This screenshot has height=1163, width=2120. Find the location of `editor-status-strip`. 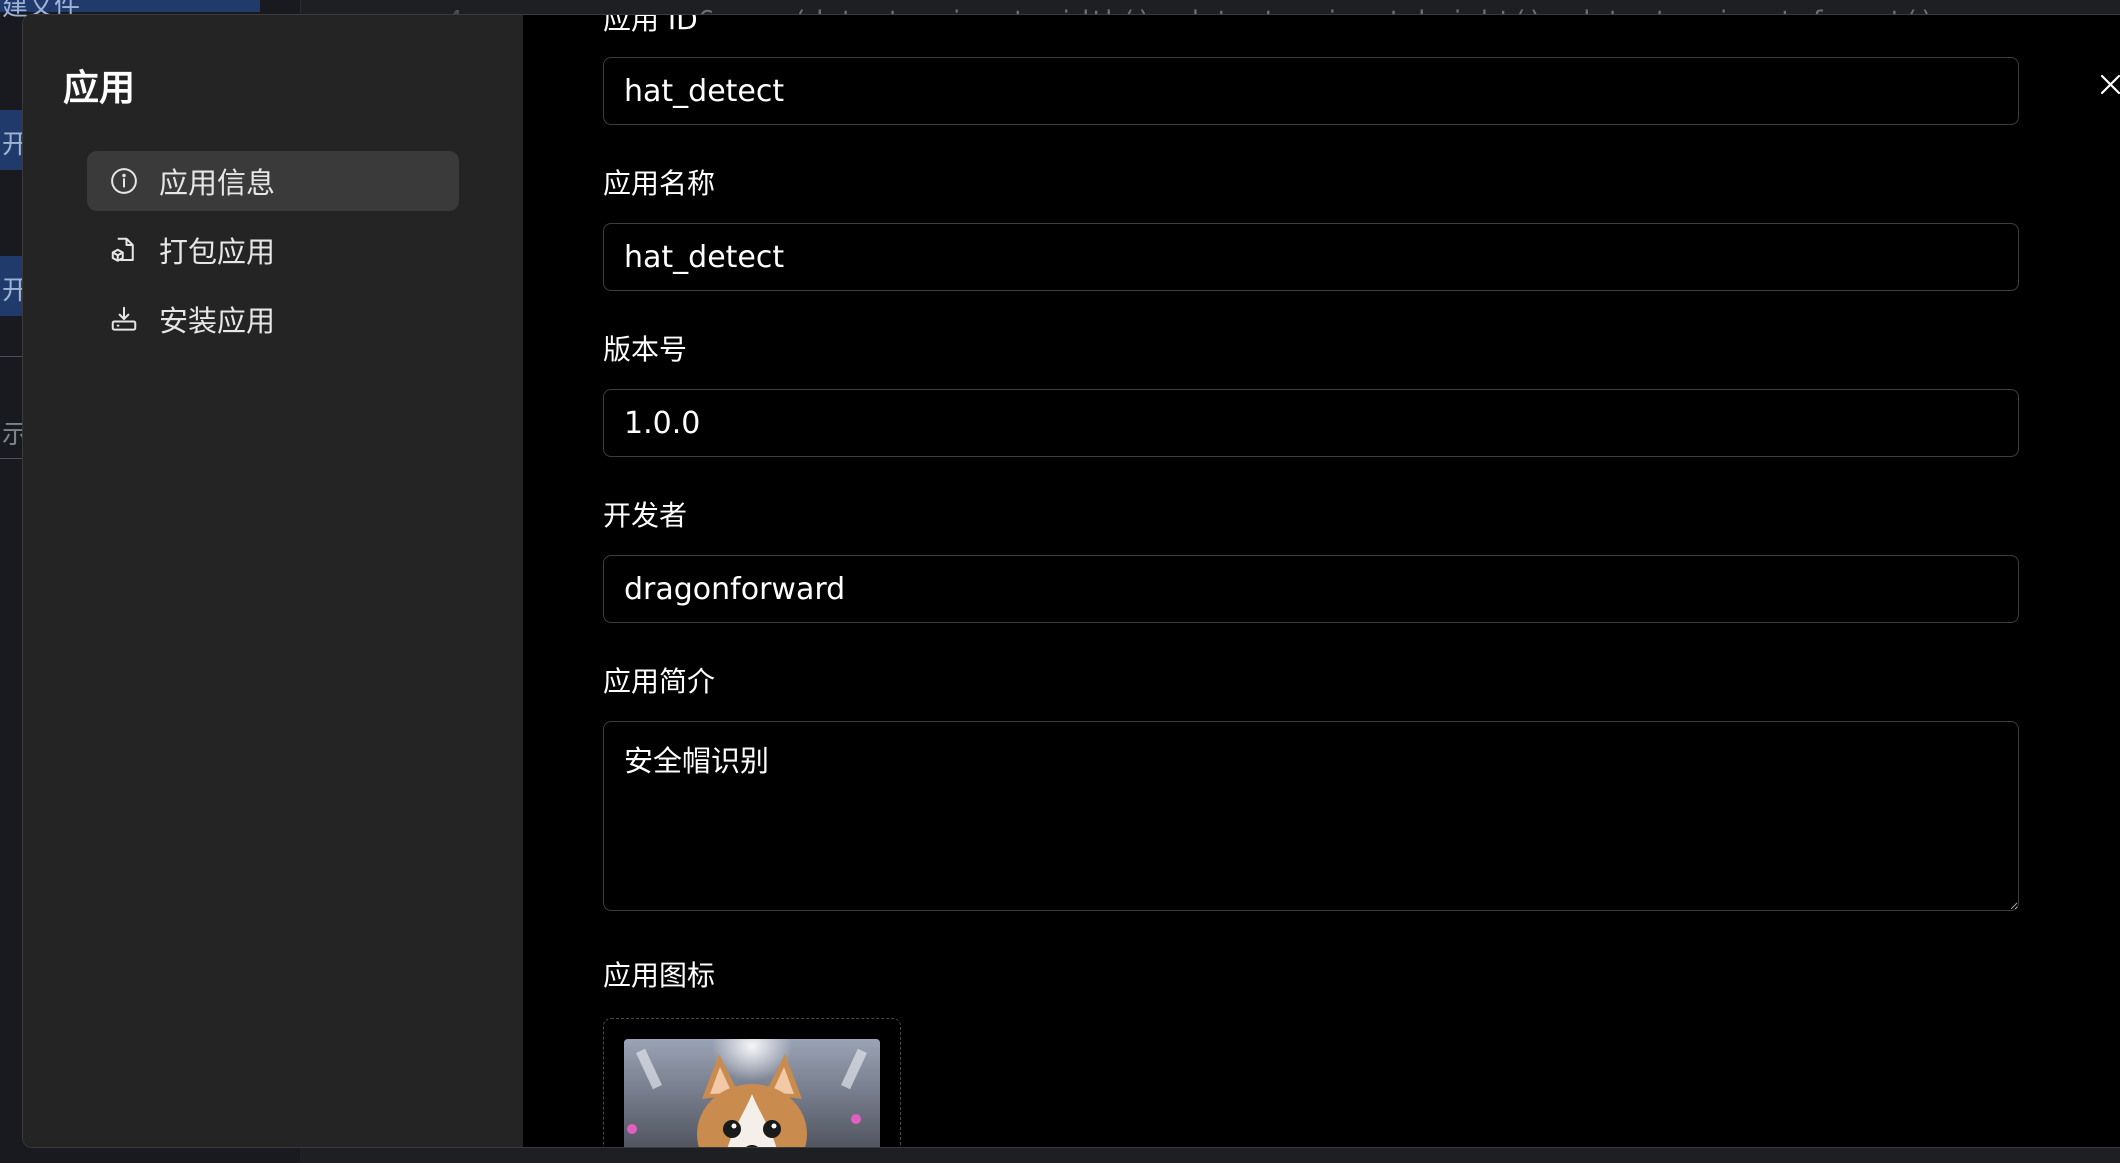

editor-status-strip is located at coordinates (1210, 1154).